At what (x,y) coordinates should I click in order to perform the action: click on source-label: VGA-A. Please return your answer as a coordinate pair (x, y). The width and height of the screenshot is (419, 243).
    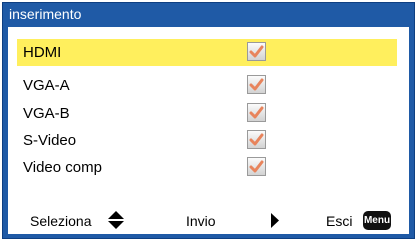
    Looking at the image, I should click on (46, 85).